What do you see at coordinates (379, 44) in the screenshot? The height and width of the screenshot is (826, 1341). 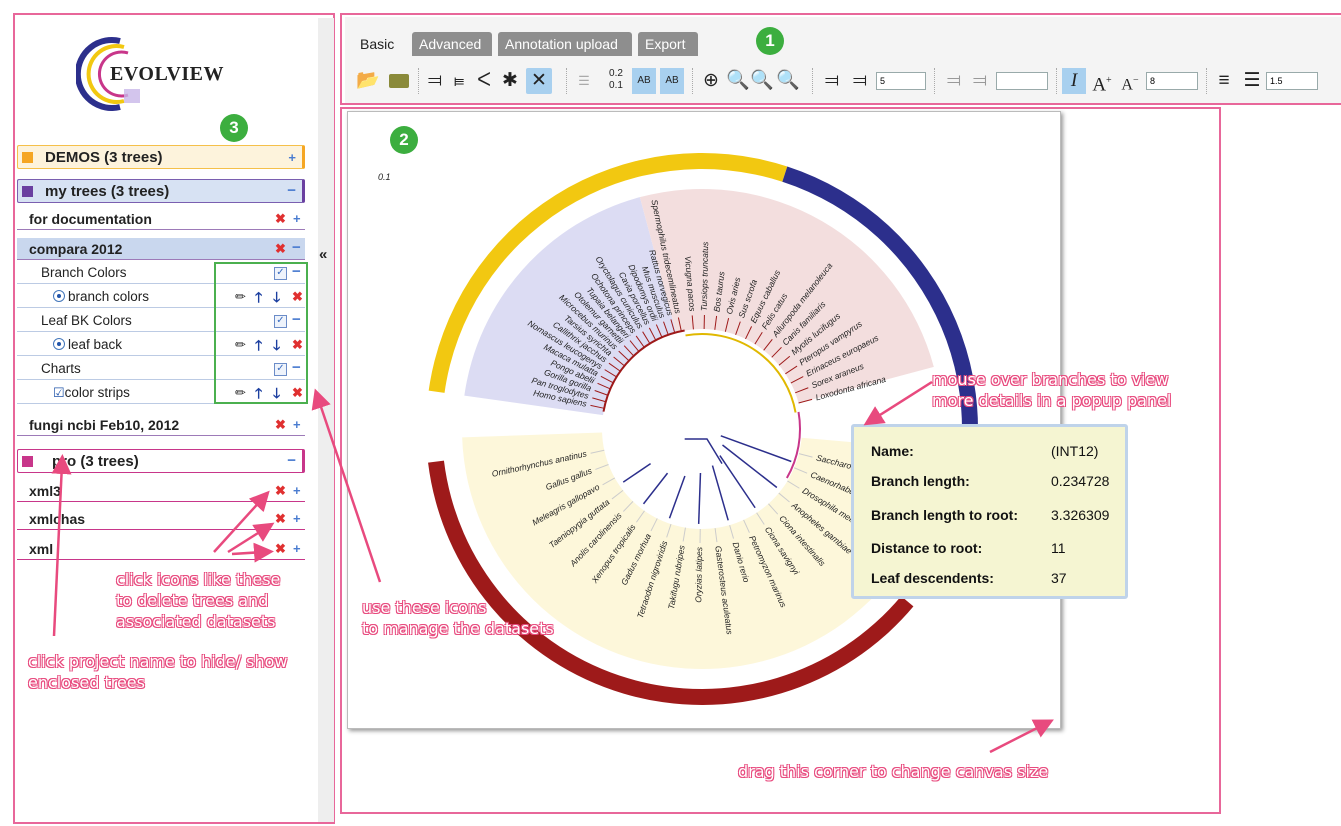 I see `tab-basic: Basic` at bounding box center [379, 44].